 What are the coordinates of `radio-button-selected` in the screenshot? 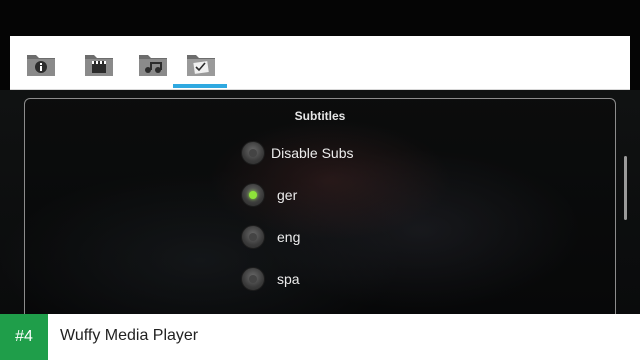 It's located at (253, 195).